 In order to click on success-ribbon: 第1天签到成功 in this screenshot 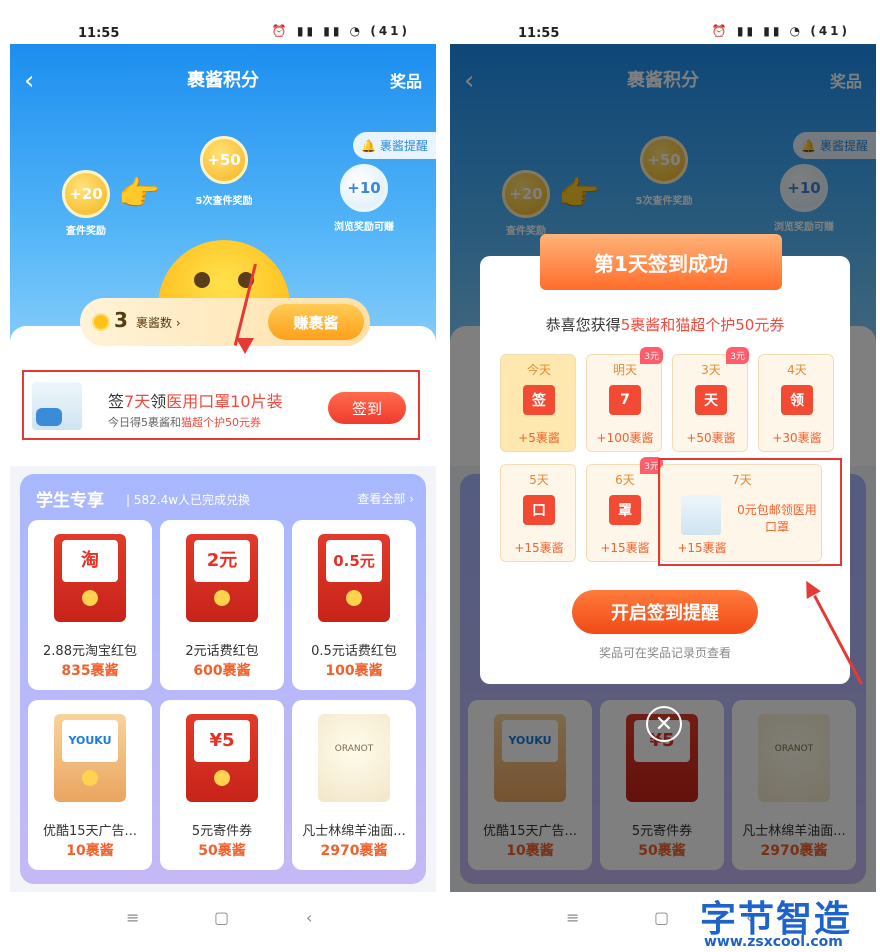, I will do `click(661, 262)`.